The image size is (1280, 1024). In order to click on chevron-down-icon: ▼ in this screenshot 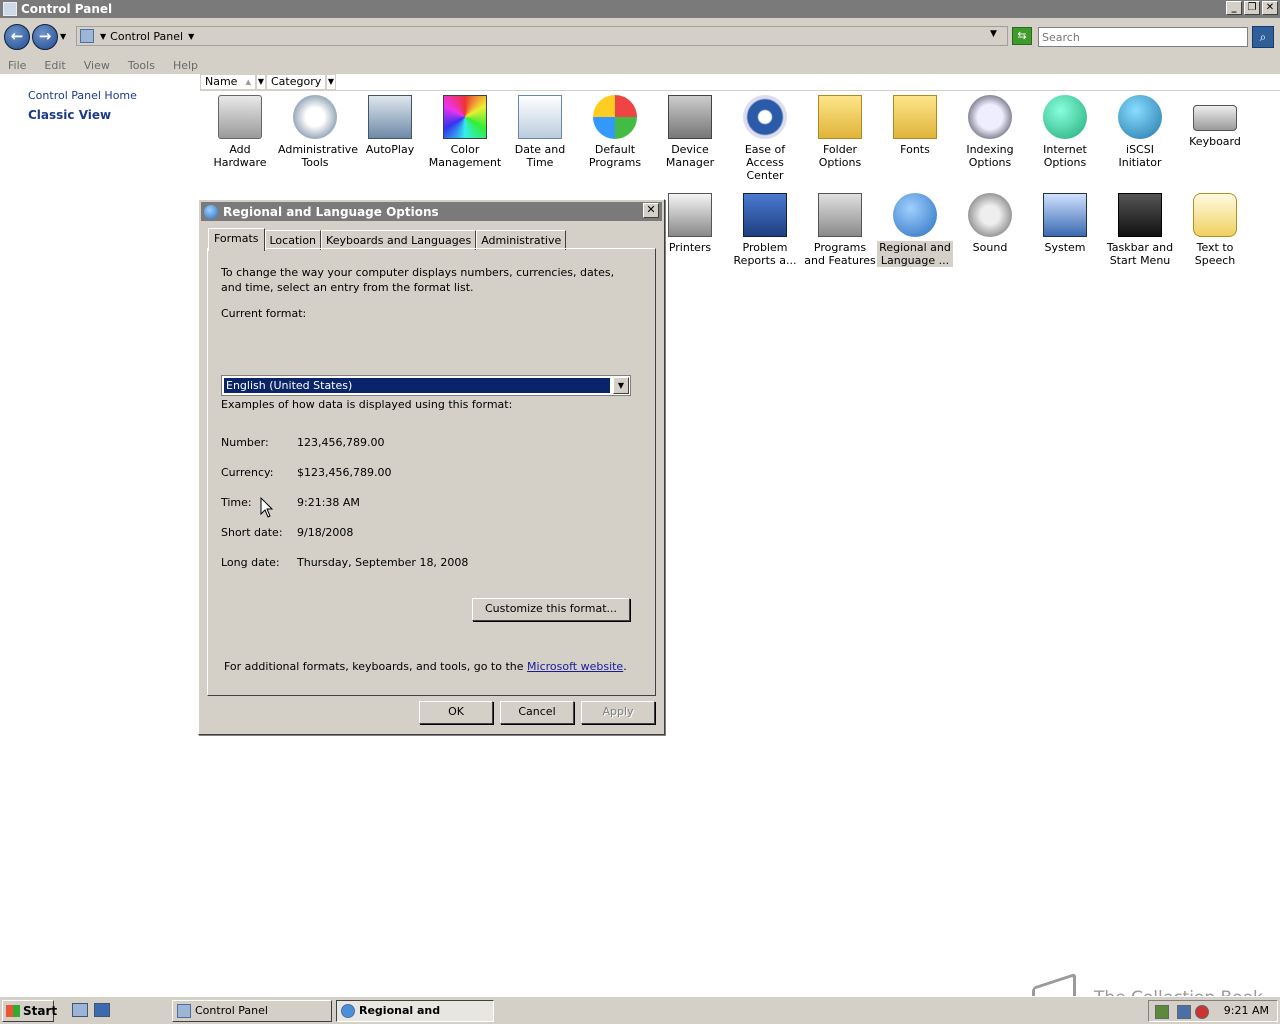, I will do `click(621, 385)`.